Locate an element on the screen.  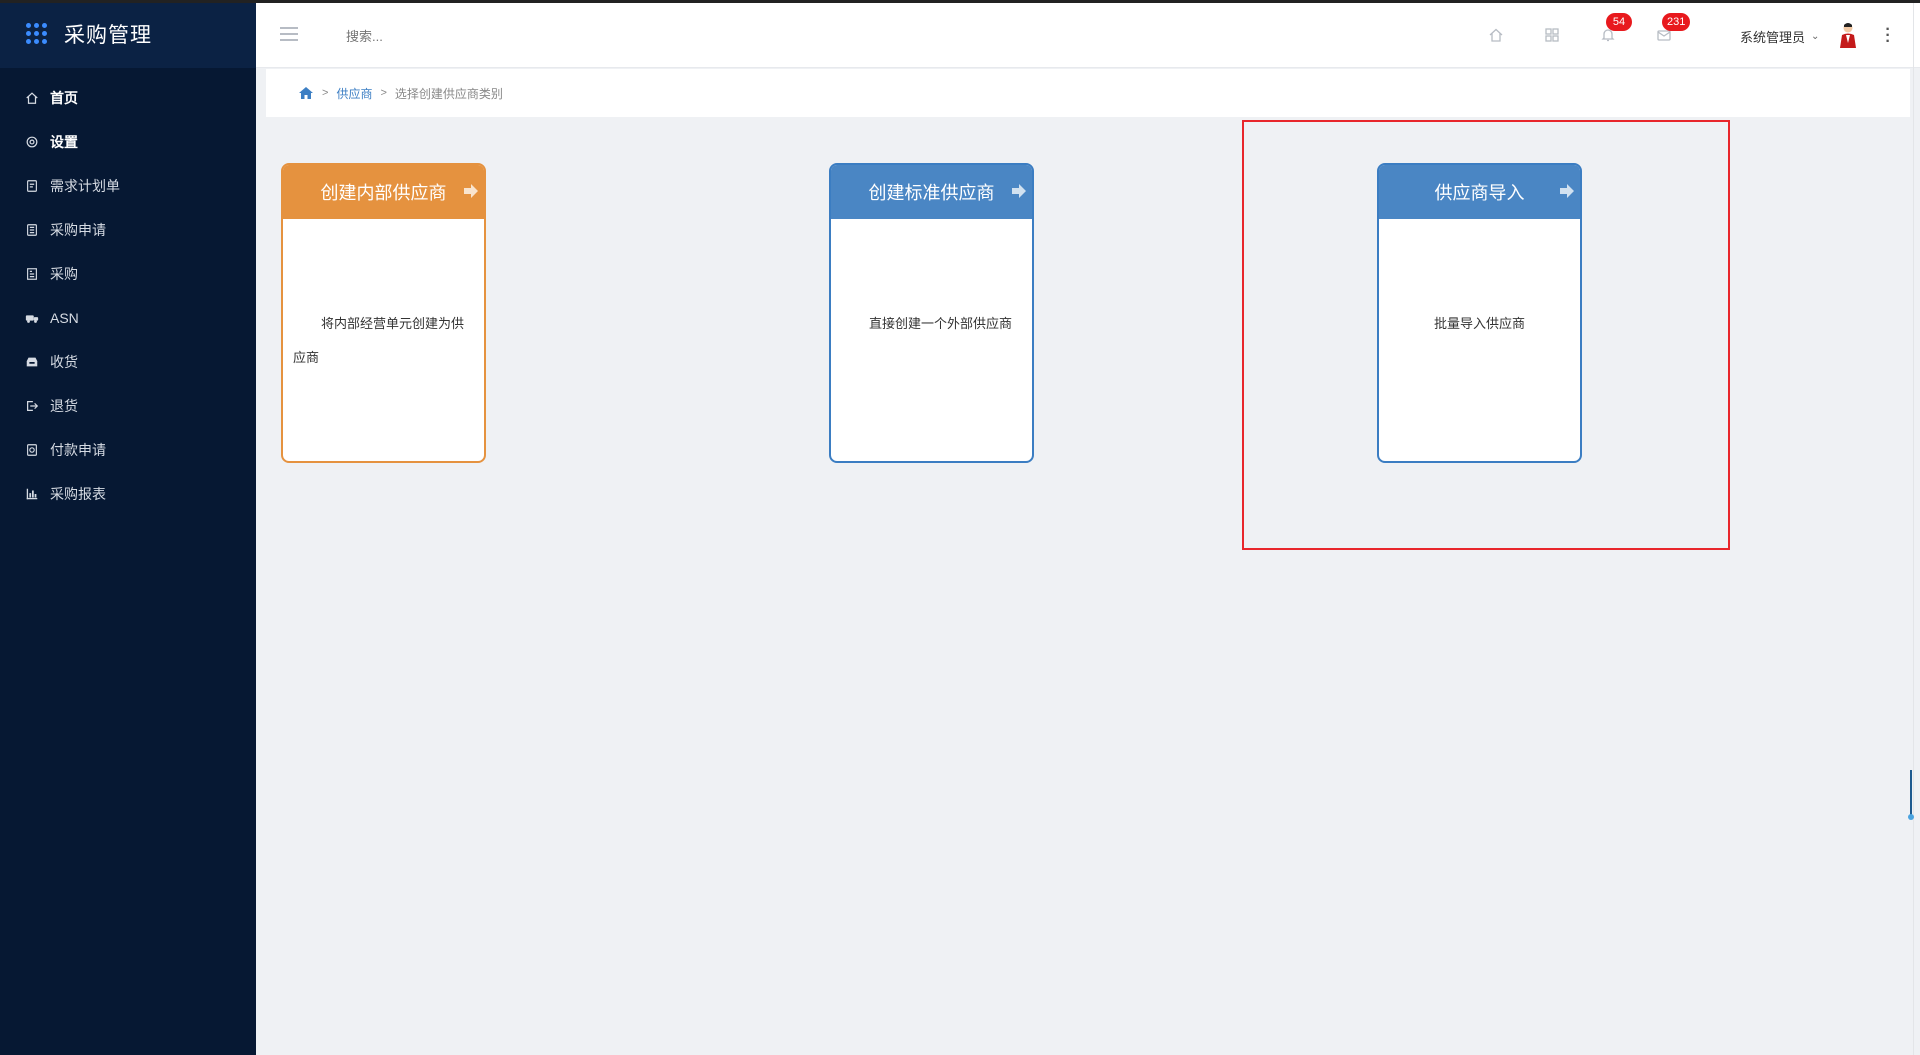
sidebar-item-label: 退货 is located at coordinates (64, 406).